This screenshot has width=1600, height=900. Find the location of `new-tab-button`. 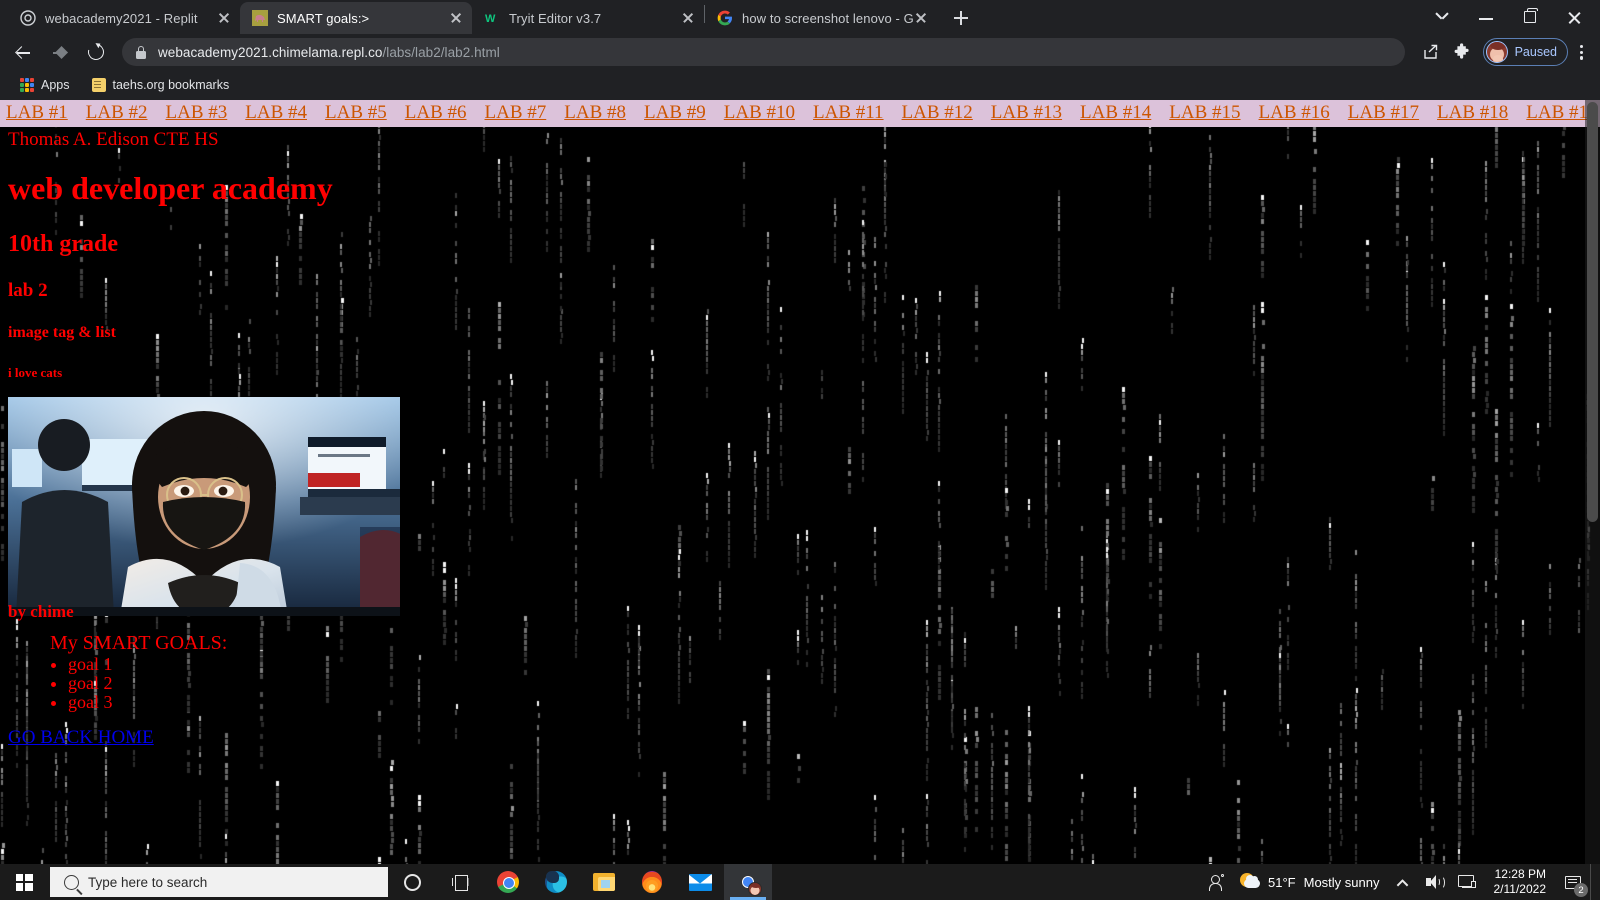

new-tab-button is located at coordinates (961, 18).